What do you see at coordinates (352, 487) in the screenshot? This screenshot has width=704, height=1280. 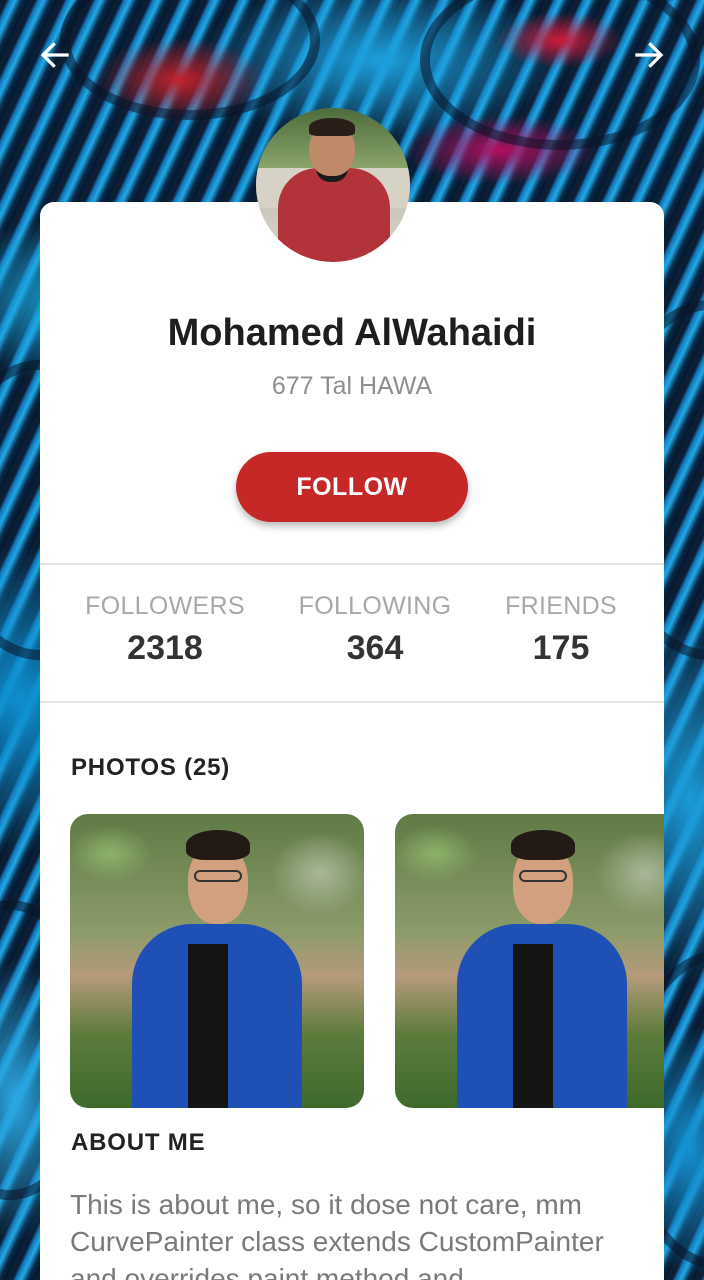 I see `follow-button: FOLLOW` at bounding box center [352, 487].